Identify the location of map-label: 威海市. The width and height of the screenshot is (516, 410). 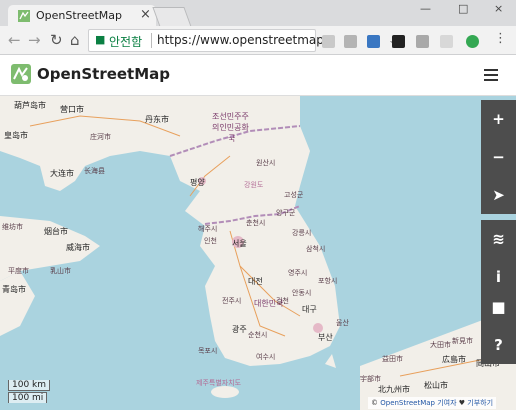
(78, 247).